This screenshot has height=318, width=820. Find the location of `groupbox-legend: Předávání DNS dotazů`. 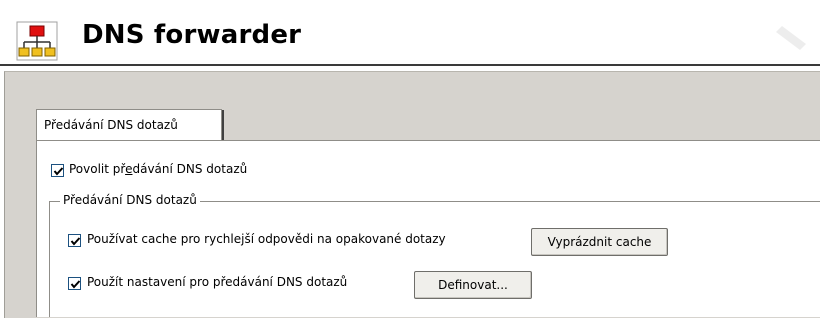

groupbox-legend: Předávání DNS dotazů is located at coordinates (130, 200).